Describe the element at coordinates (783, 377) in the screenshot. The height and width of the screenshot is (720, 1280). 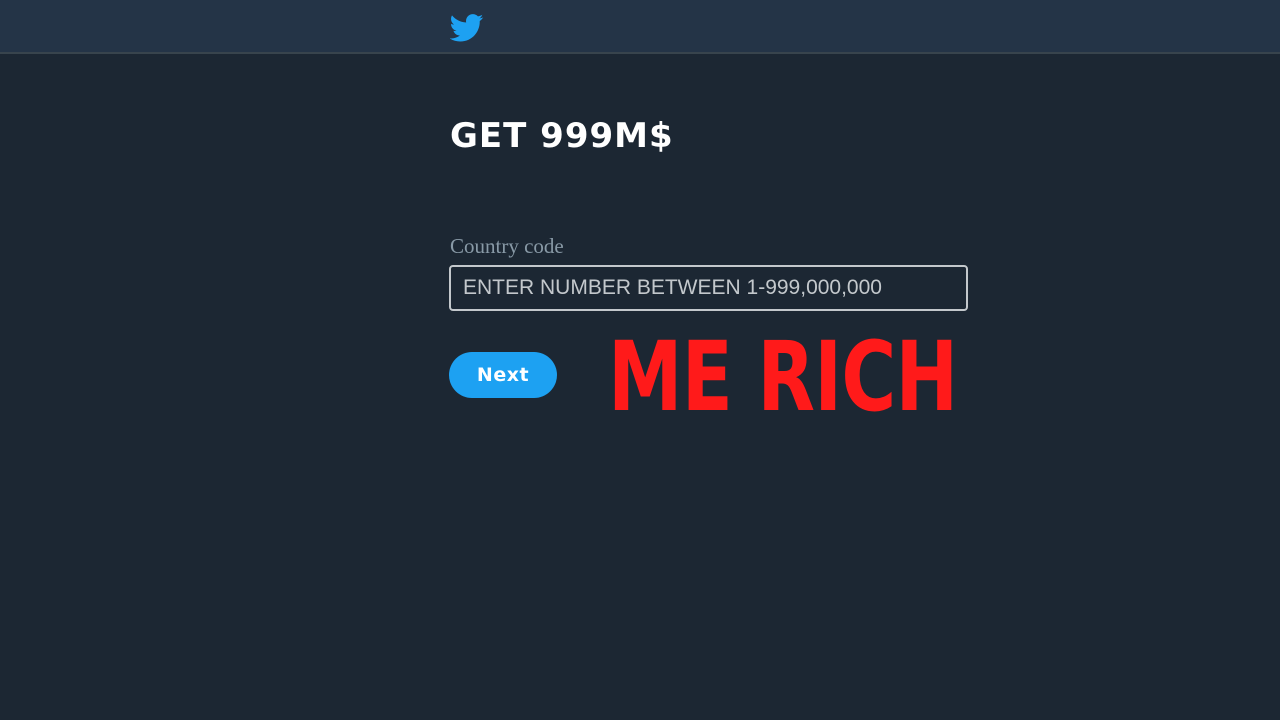
I see `me-rich-overlay-text: ME RICH` at that location.